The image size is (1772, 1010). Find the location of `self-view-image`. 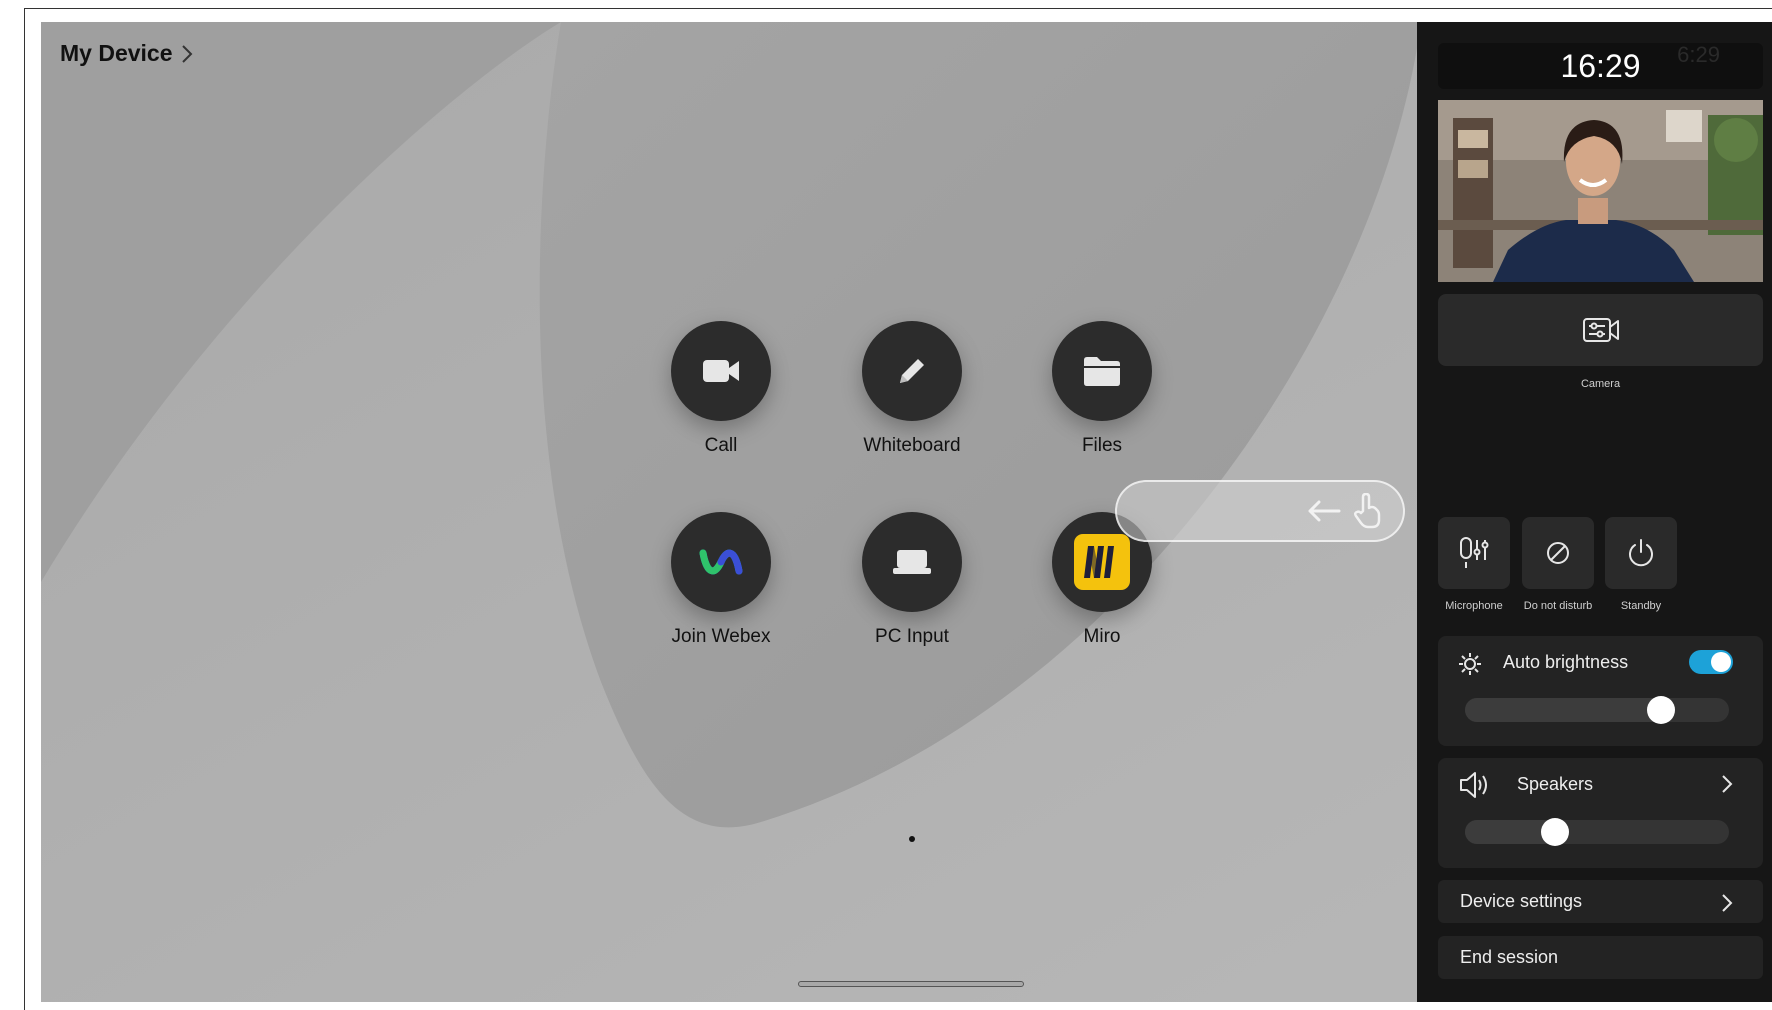

self-view-image is located at coordinates (1600, 191).